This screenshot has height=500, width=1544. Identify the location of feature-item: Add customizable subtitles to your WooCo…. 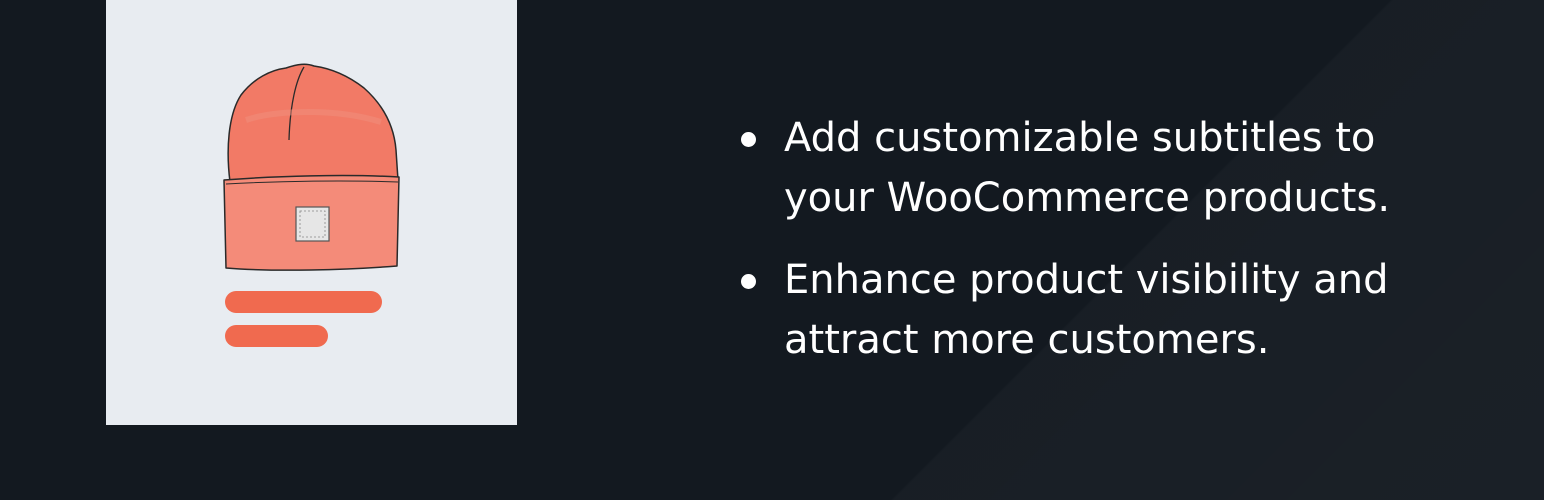
(1090, 168).